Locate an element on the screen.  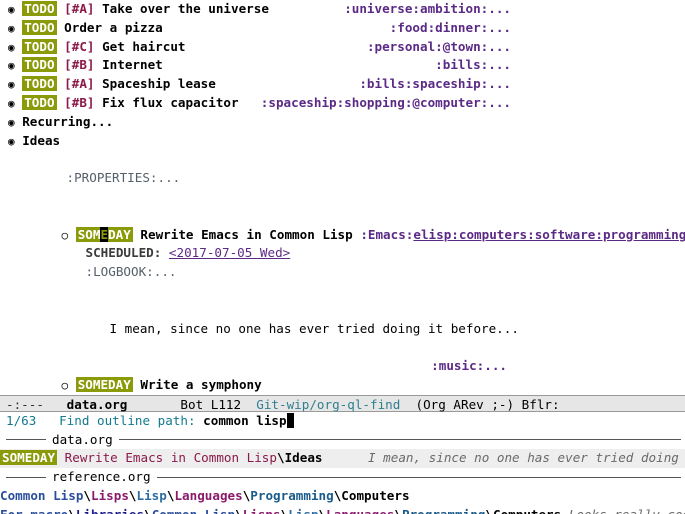
modeline-major-mode: (Org ARev ;-) is located at coordinates (465, 404).